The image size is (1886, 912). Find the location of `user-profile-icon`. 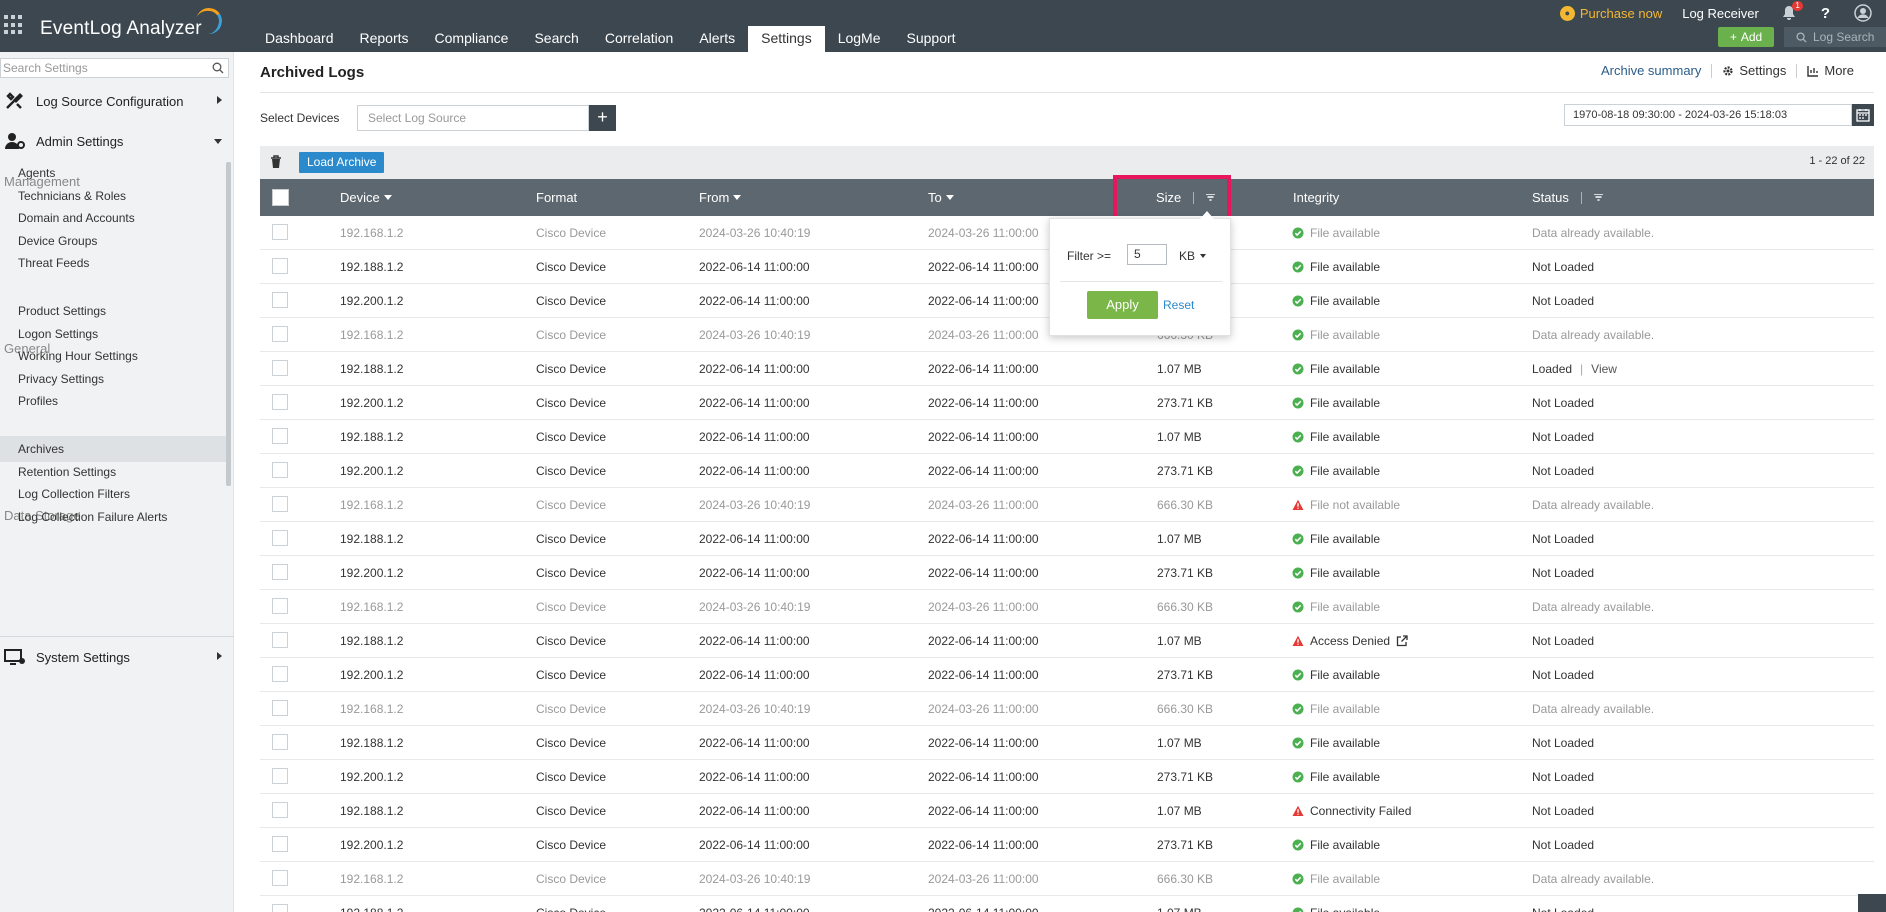

user-profile-icon is located at coordinates (1863, 13).